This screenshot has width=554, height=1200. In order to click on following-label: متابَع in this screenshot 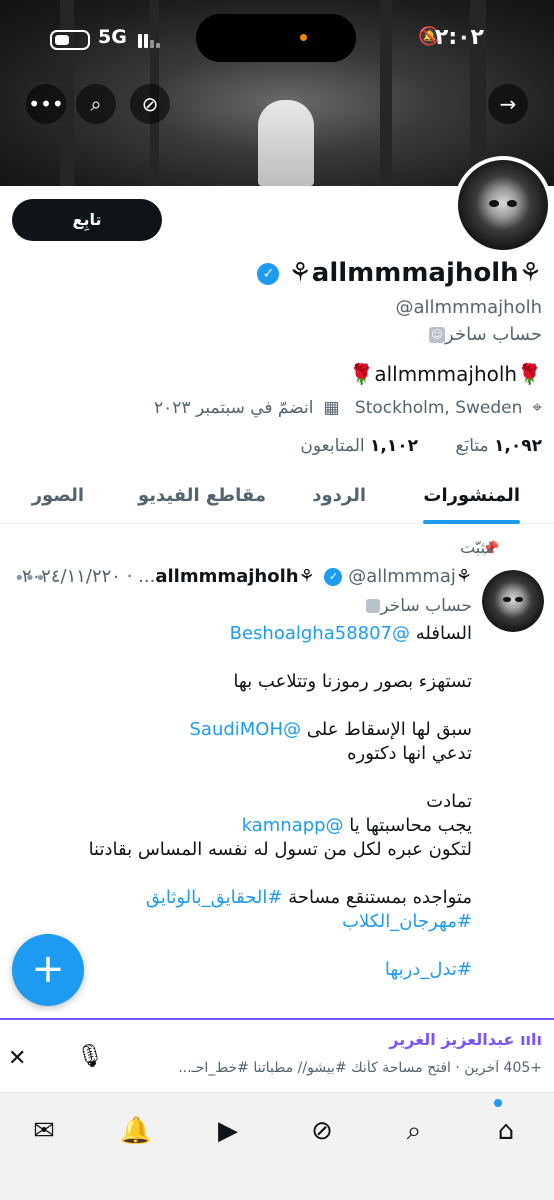, I will do `click(472, 446)`.